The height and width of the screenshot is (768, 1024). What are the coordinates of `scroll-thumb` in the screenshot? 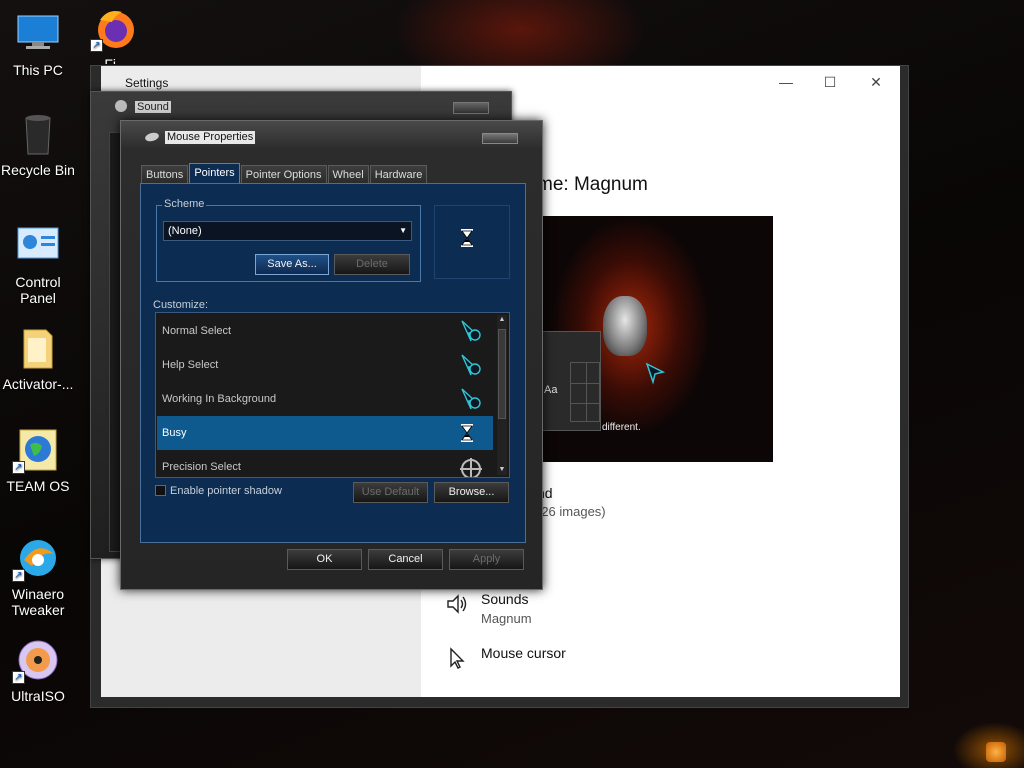 It's located at (502, 374).